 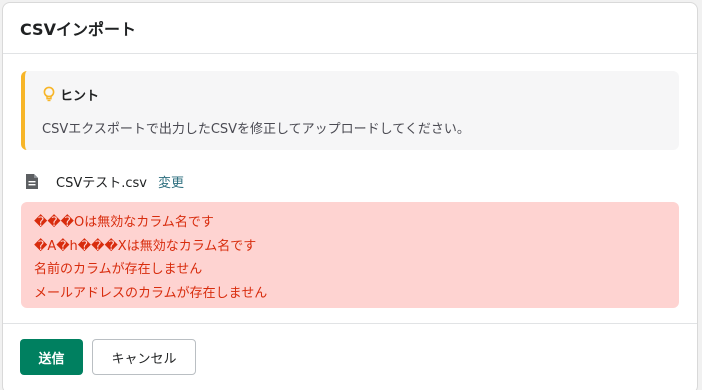 I want to click on error-message: ���Oは無効なカラム名です, so click(x=124, y=222).